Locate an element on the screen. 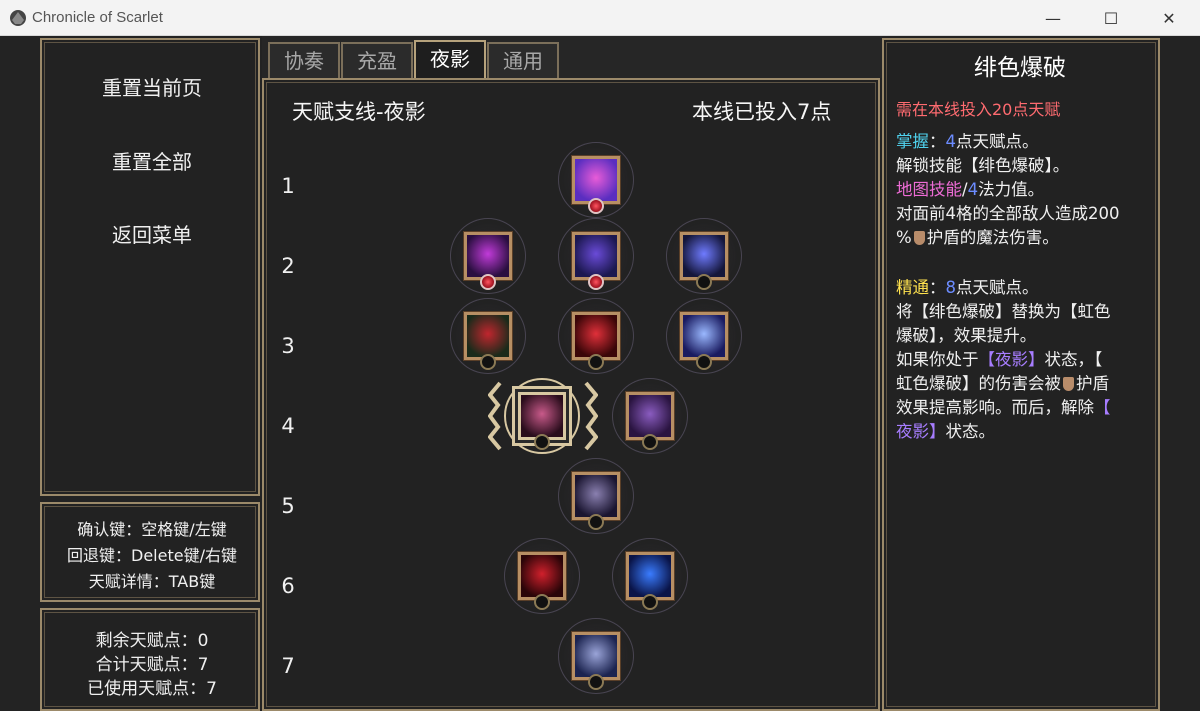 This screenshot has height=711, width=1200. map-skill-rest: 法力值。 is located at coordinates (1011, 189).